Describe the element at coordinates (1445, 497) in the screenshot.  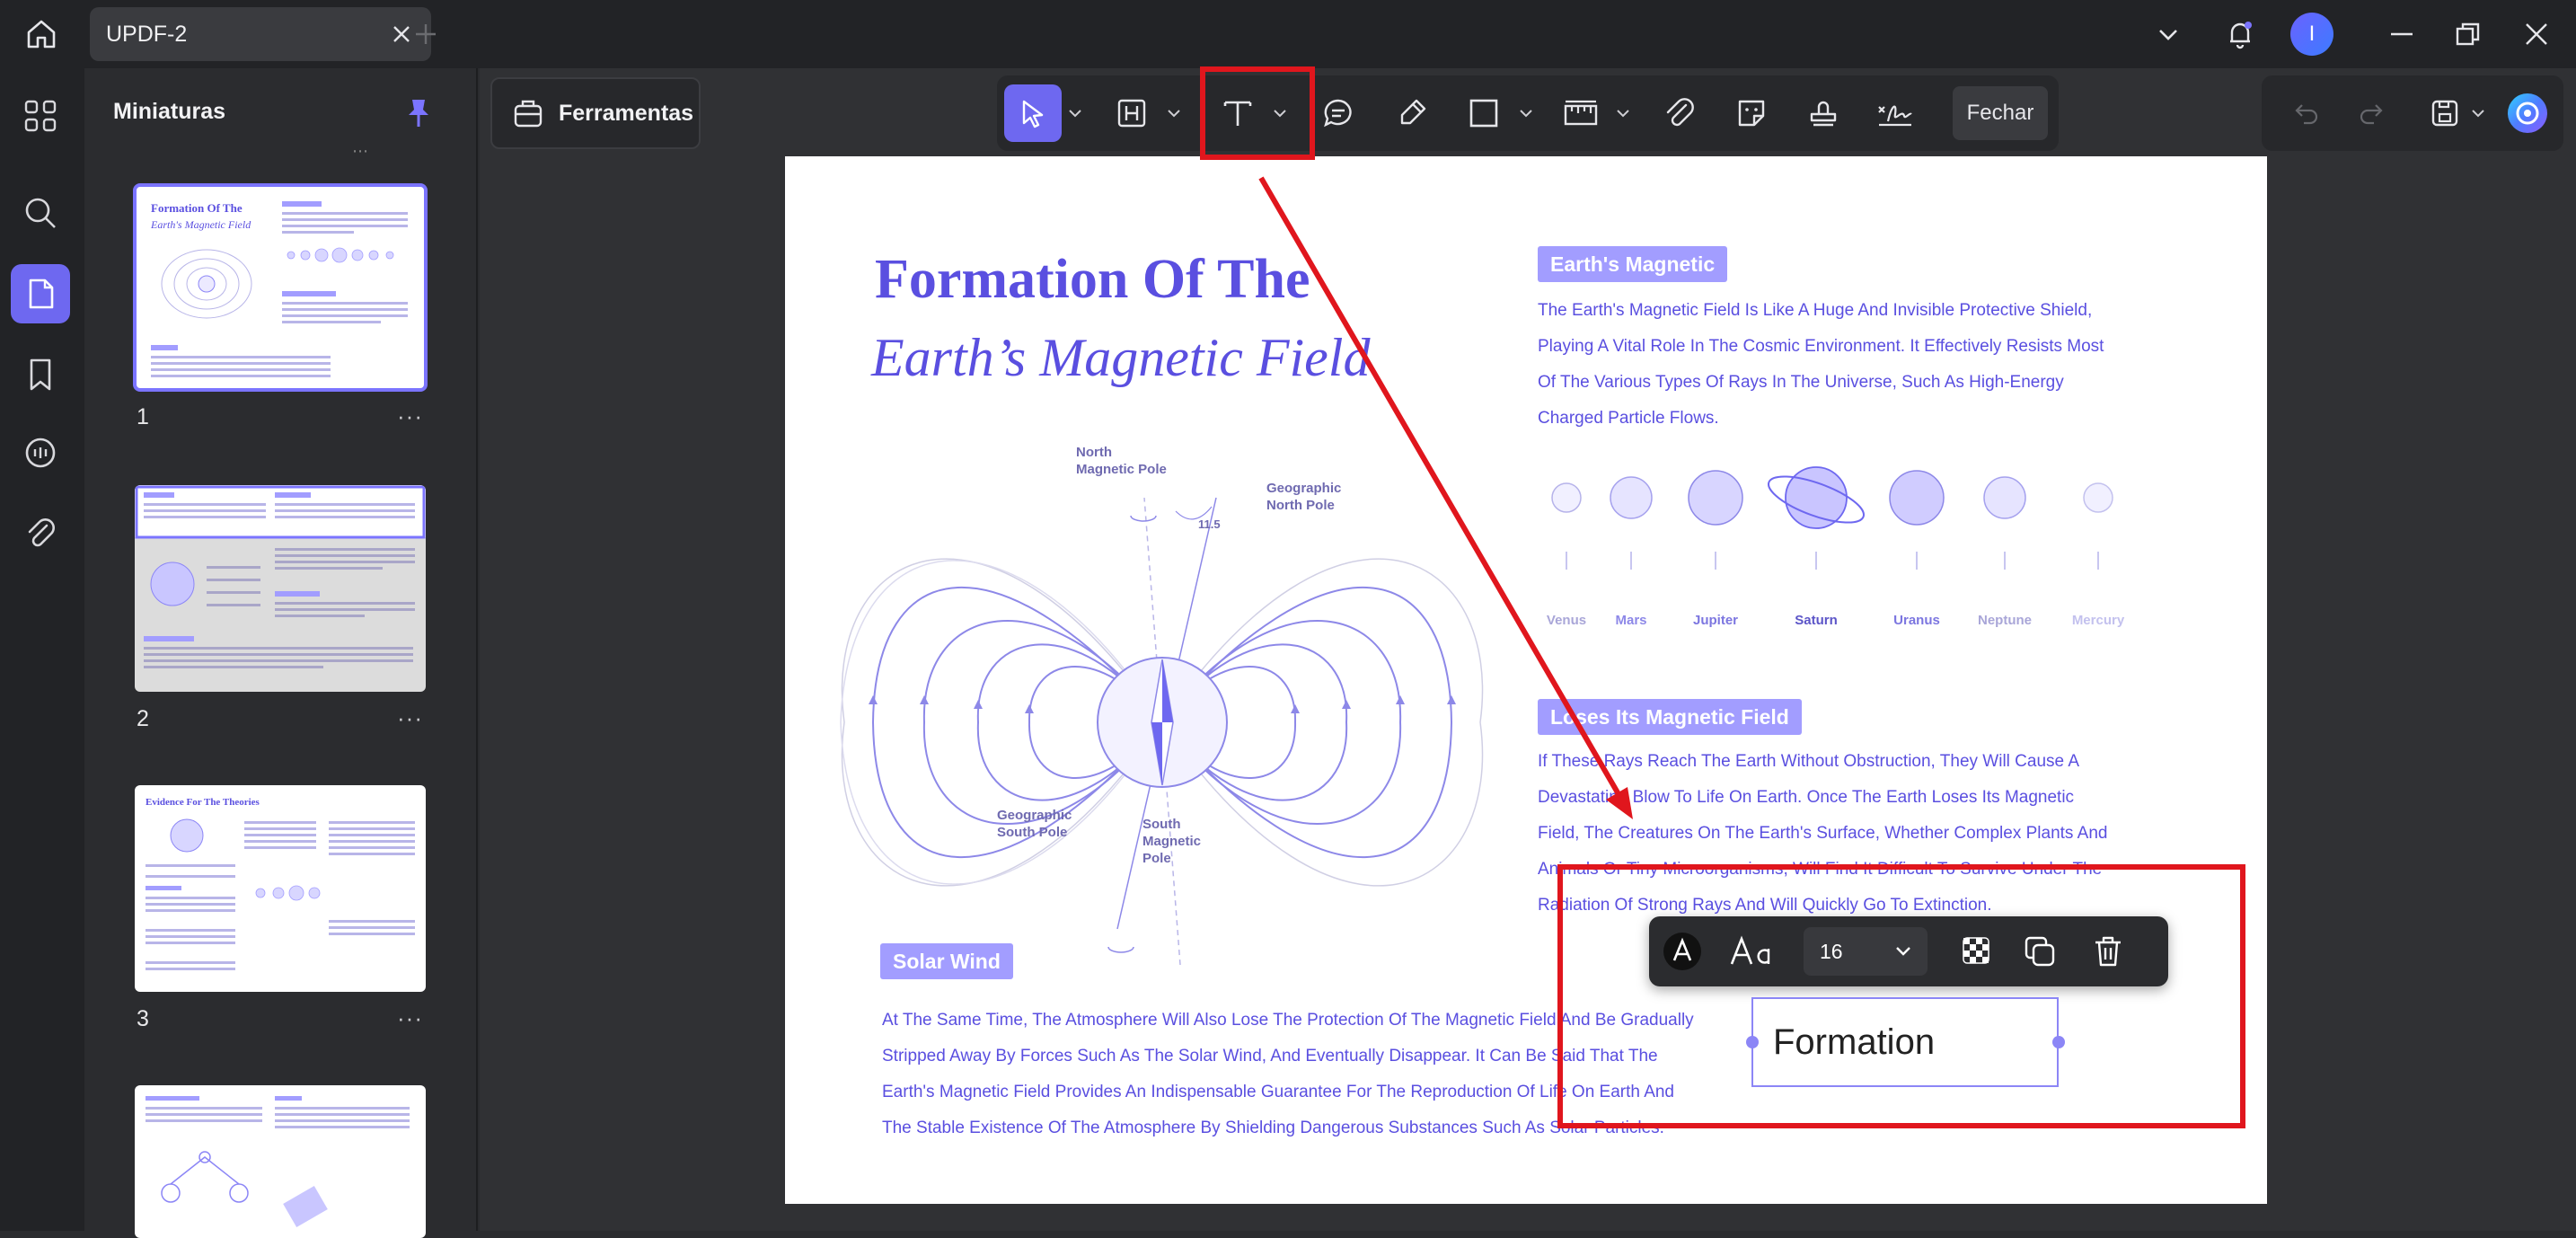
I see `annotation-arrow` at that location.